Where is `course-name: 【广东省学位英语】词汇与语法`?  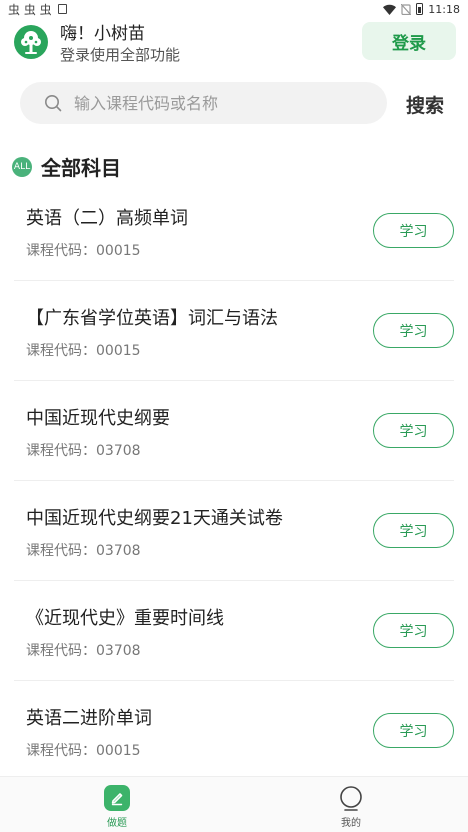 course-name: 【广东省学位英语】词汇与语法 is located at coordinates (152, 318).